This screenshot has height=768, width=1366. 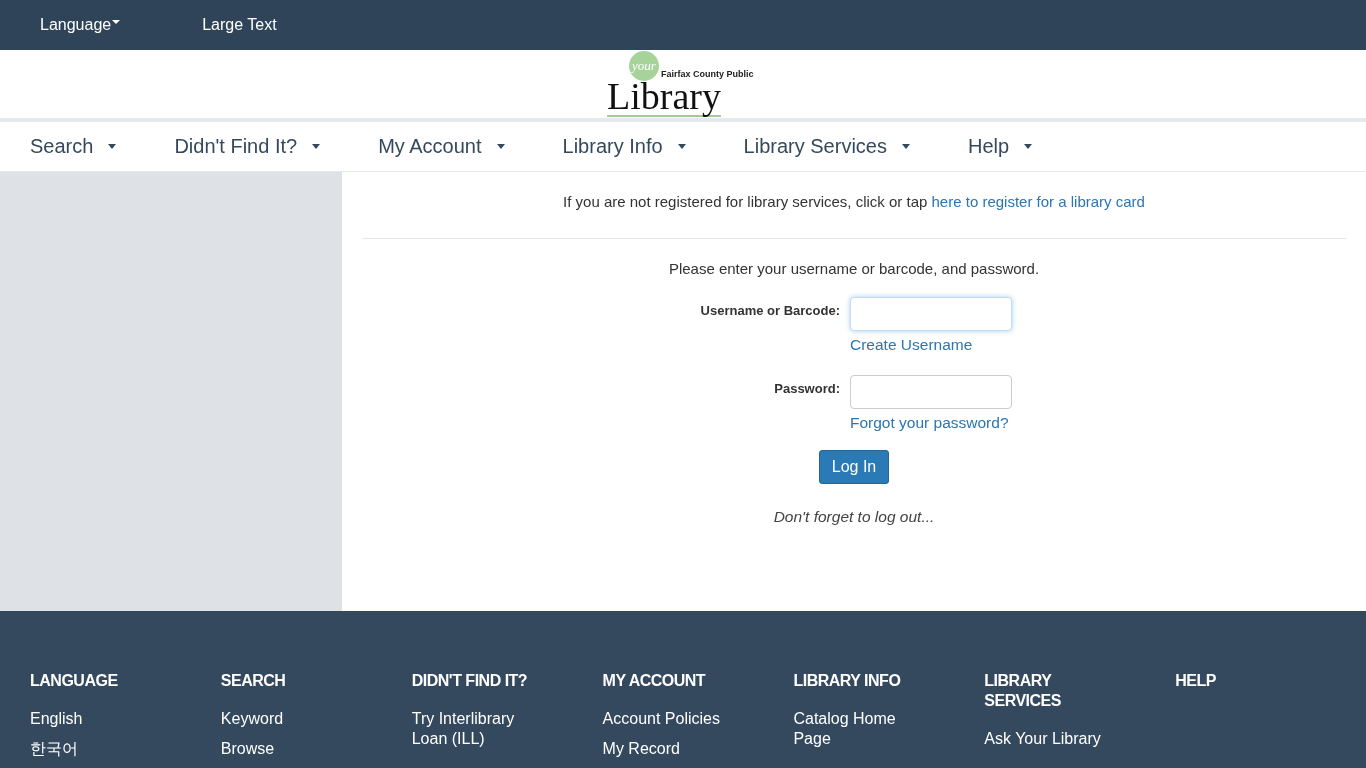 I want to click on footer-link: English, so click(x=90, y=719).